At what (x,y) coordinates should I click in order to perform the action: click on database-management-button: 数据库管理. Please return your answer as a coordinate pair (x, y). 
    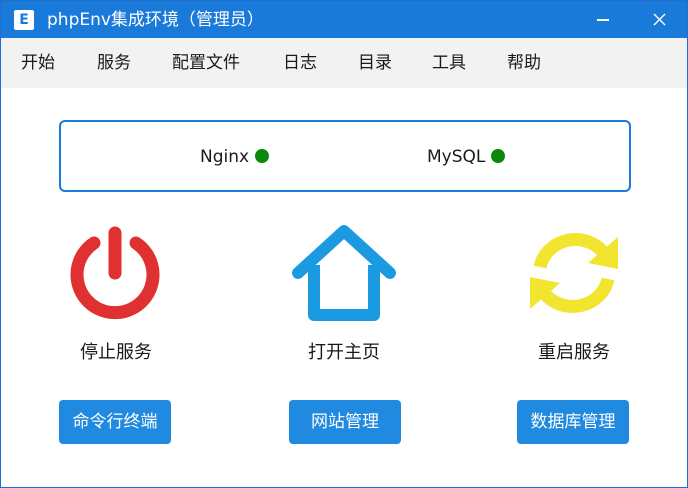
    Looking at the image, I should click on (573, 422).